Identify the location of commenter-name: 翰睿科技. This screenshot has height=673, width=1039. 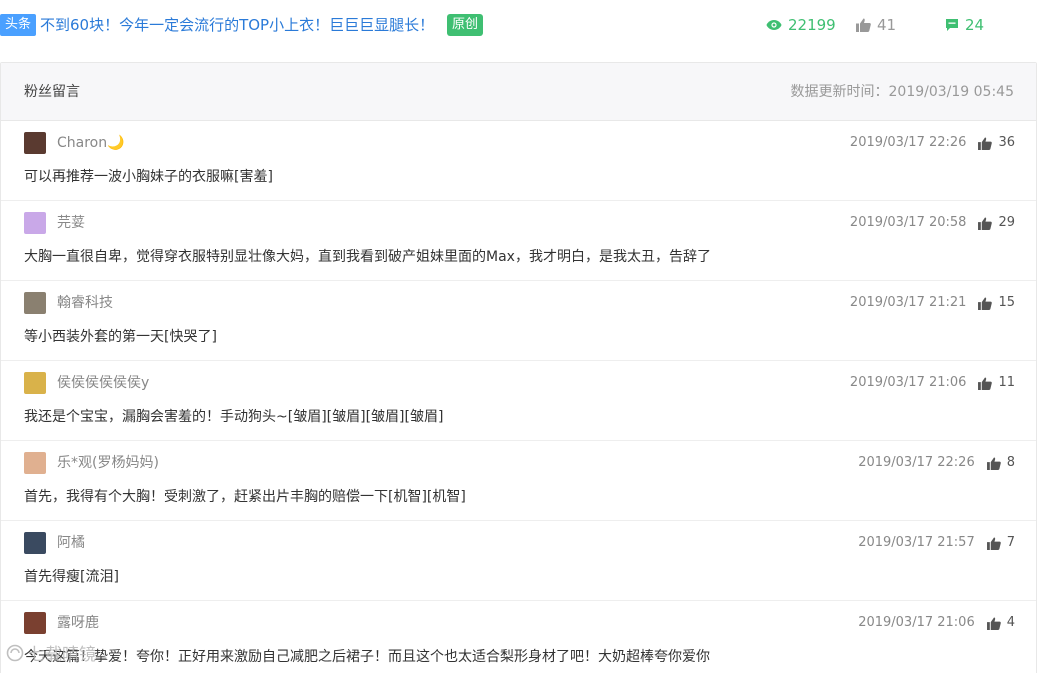
(85, 303).